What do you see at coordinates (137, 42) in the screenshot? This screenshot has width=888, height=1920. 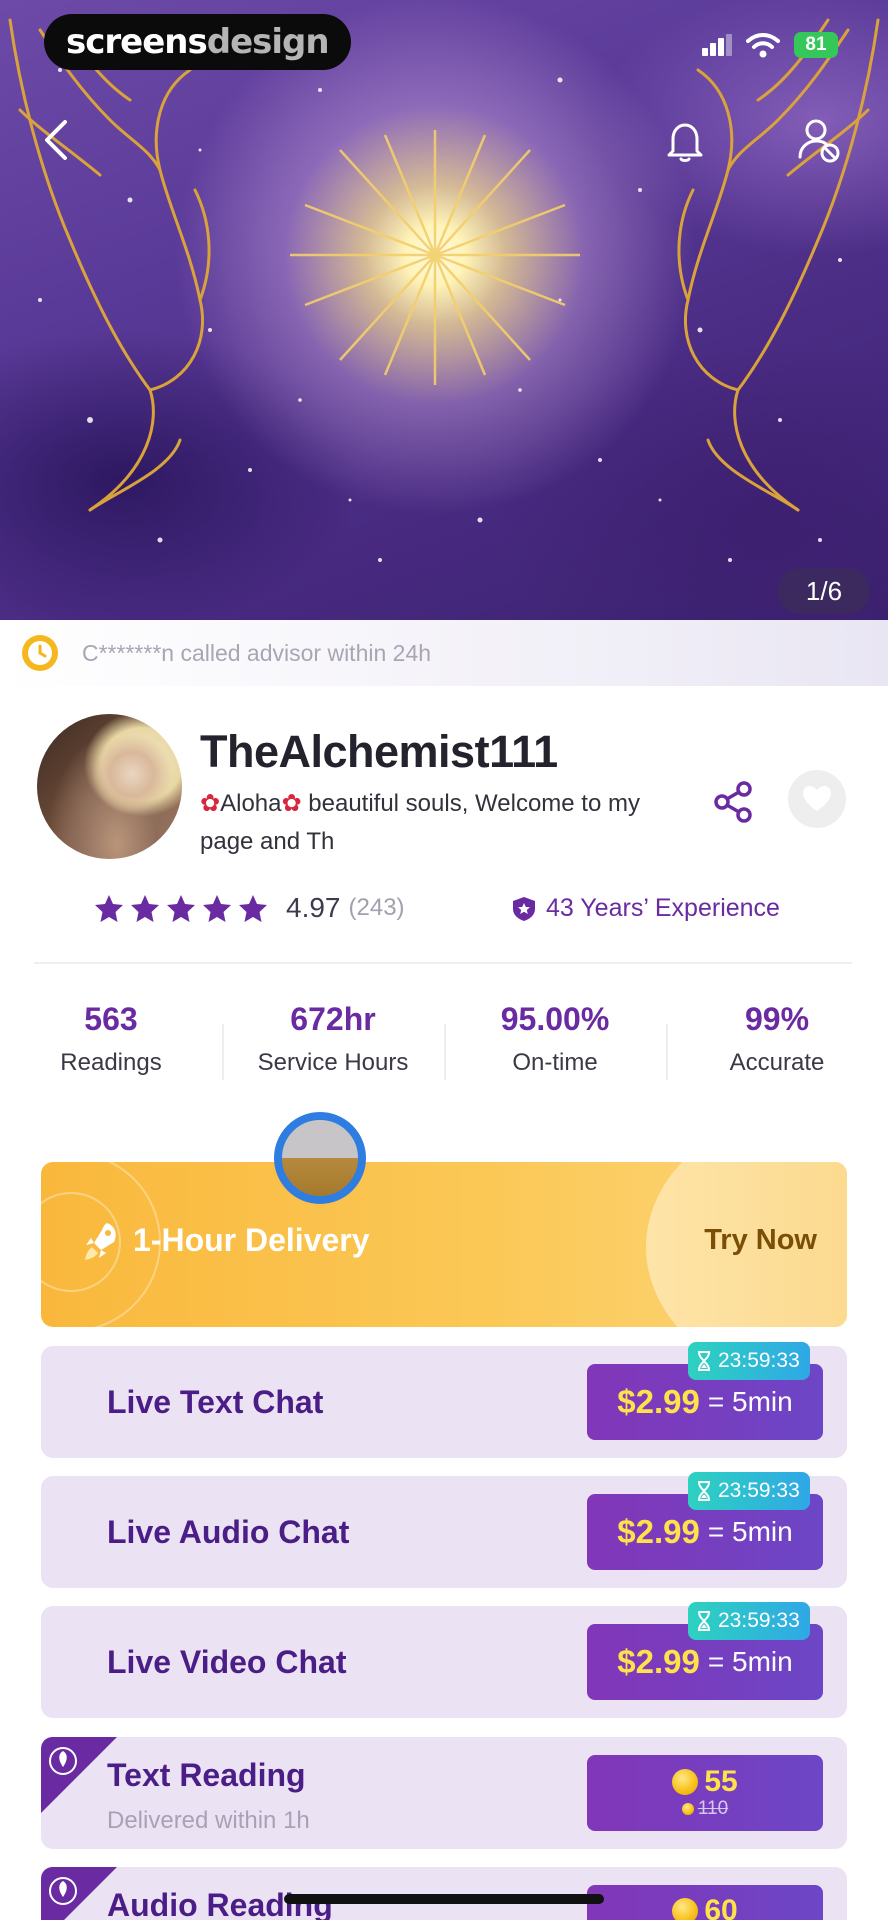 I see `brand-part-1: screens` at bounding box center [137, 42].